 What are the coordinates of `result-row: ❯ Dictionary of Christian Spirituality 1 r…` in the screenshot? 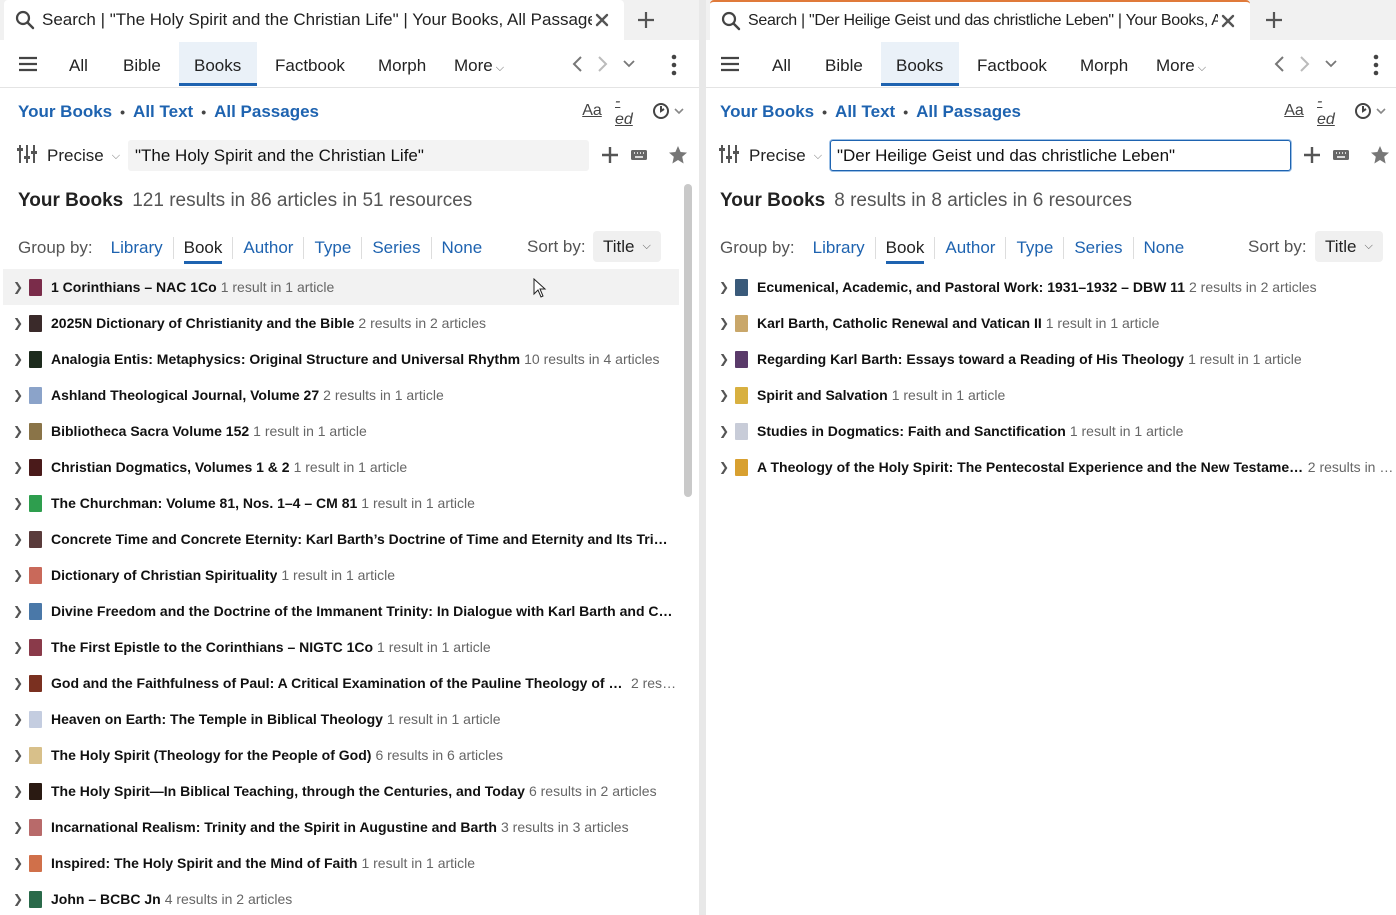 It's located at (341, 575).